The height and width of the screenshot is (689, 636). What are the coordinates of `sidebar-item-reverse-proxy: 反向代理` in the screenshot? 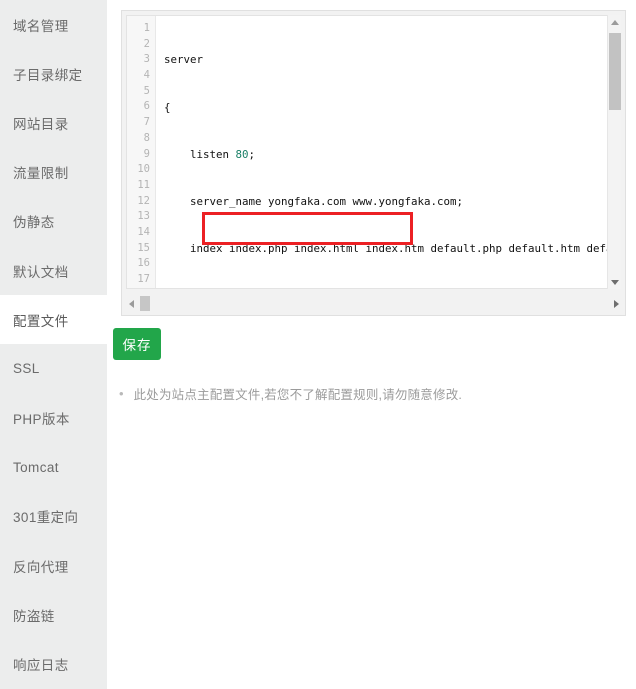 It's located at (53, 565).